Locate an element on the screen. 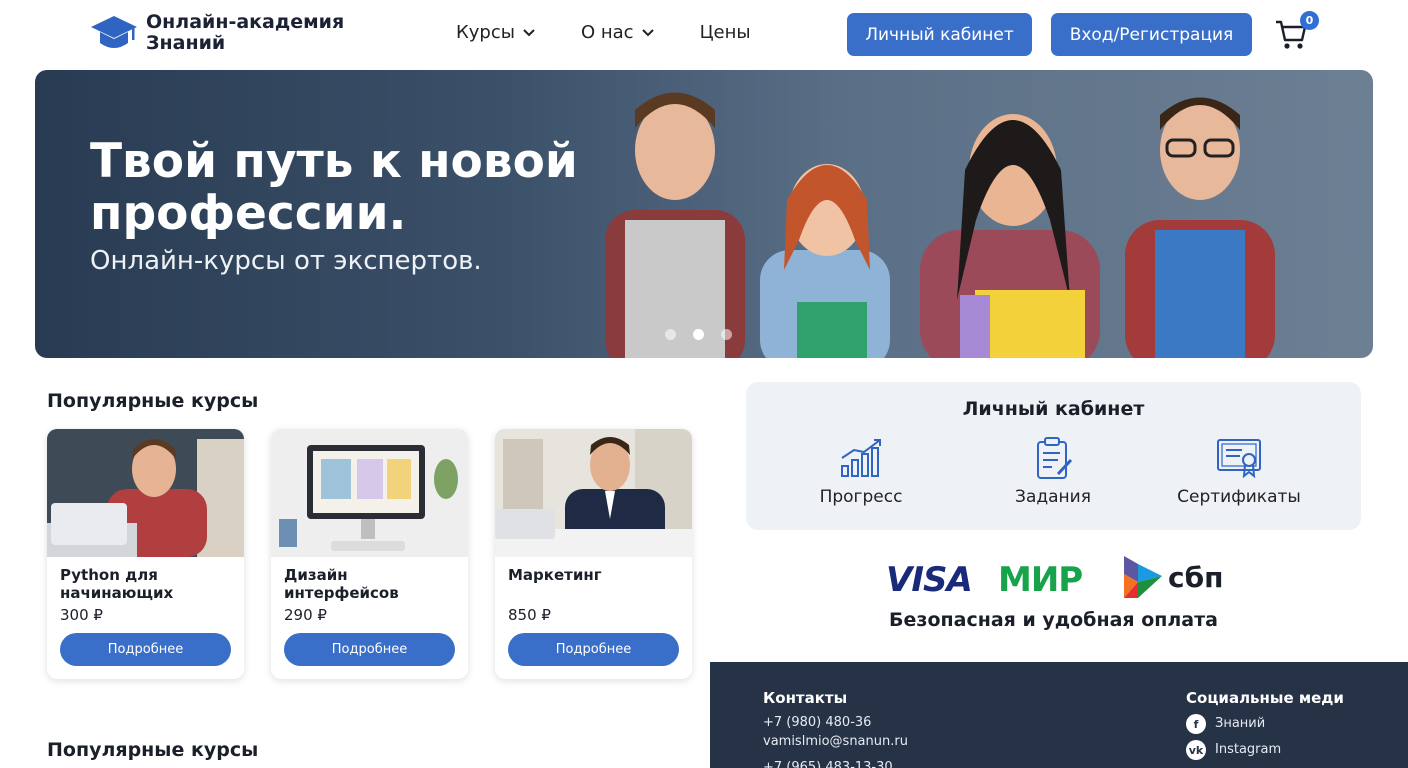 This screenshot has height=768, width=1408. course-name: Маркетинг is located at coordinates (555, 575).